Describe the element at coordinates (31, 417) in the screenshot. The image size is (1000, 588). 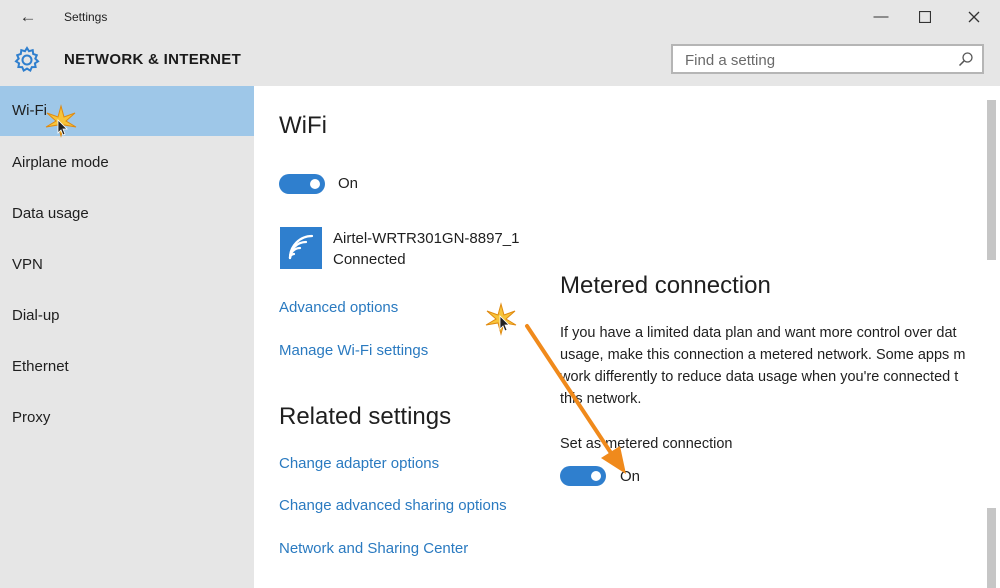
I see `sidebar-item-label: Proxy` at that location.